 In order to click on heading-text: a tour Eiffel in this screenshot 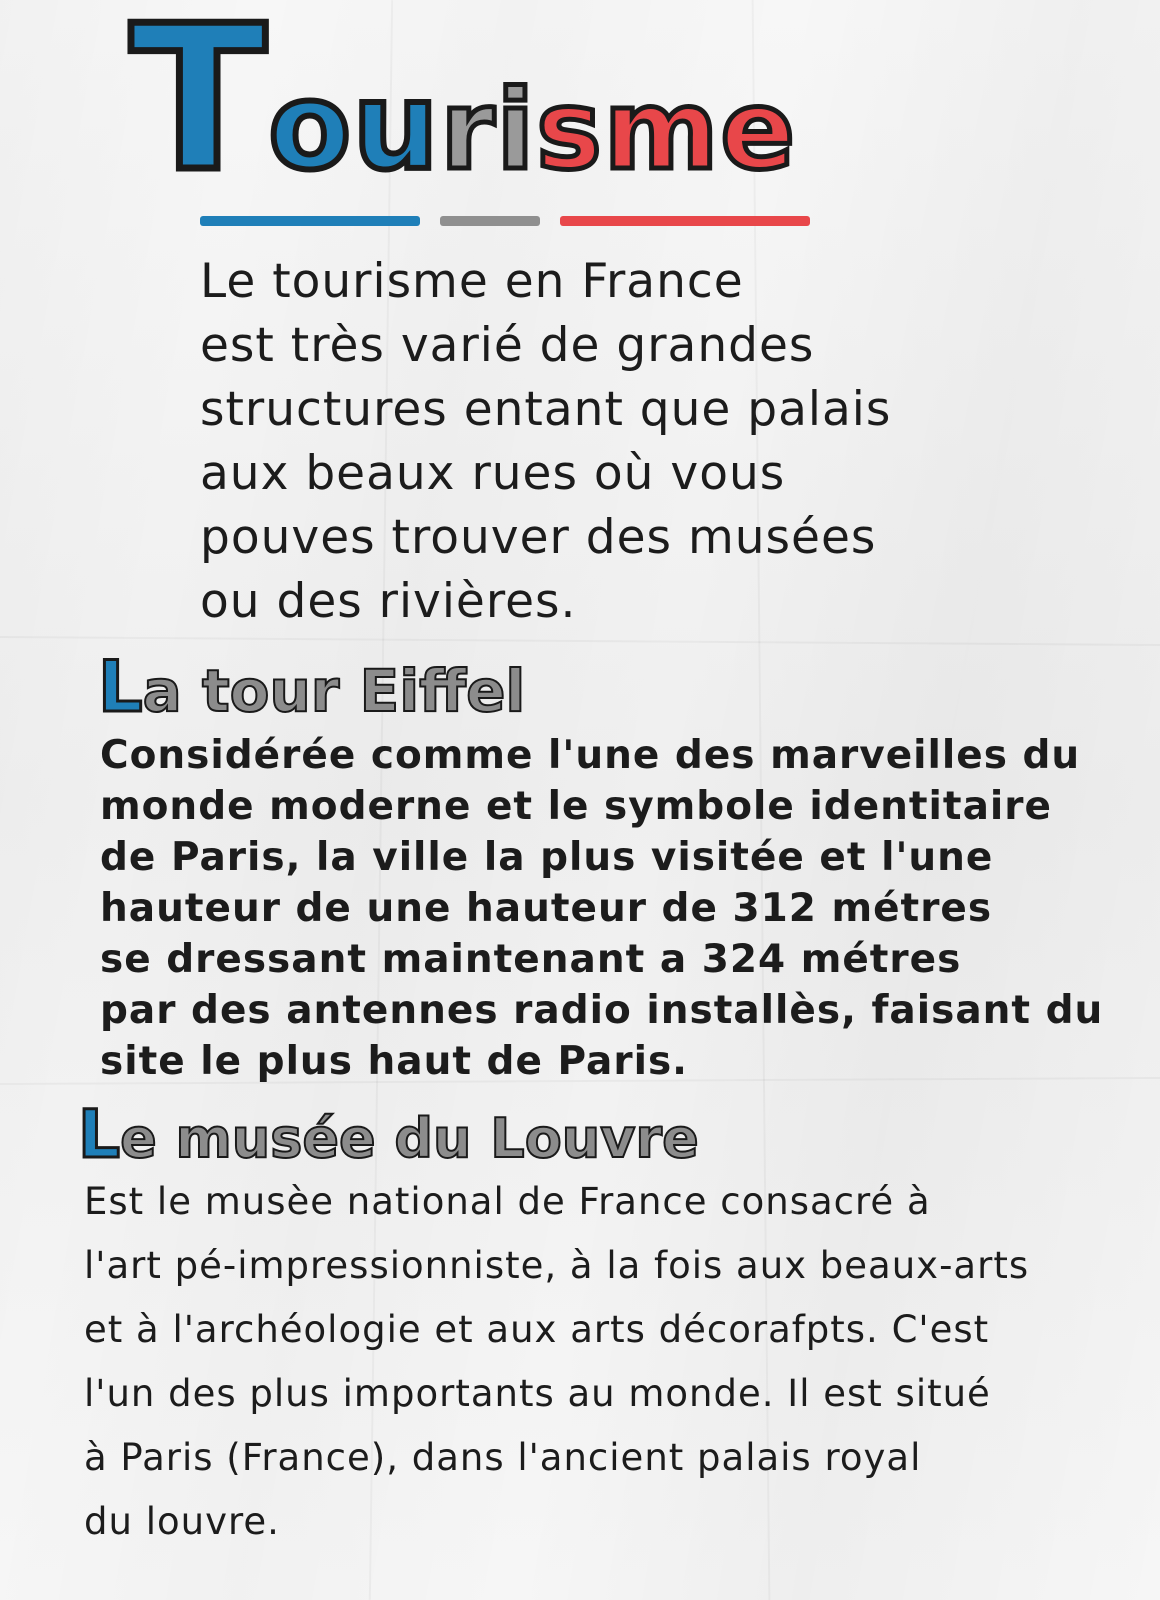, I will do `click(334, 691)`.